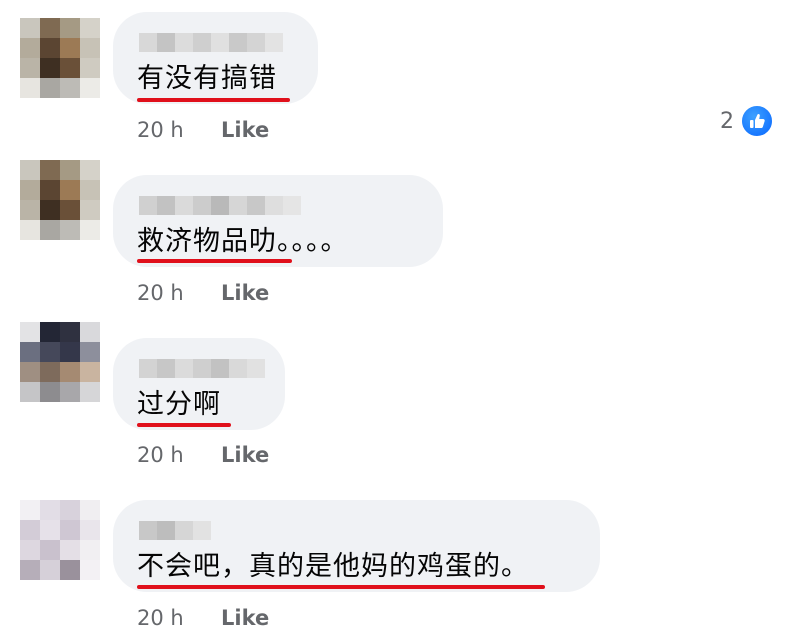 The width and height of the screenshot is (800, 643). What do you see at coordinates (199, 384) in the screenshot?
I see `comment-bubble: 过分啊` at bounding box center [199, 384].